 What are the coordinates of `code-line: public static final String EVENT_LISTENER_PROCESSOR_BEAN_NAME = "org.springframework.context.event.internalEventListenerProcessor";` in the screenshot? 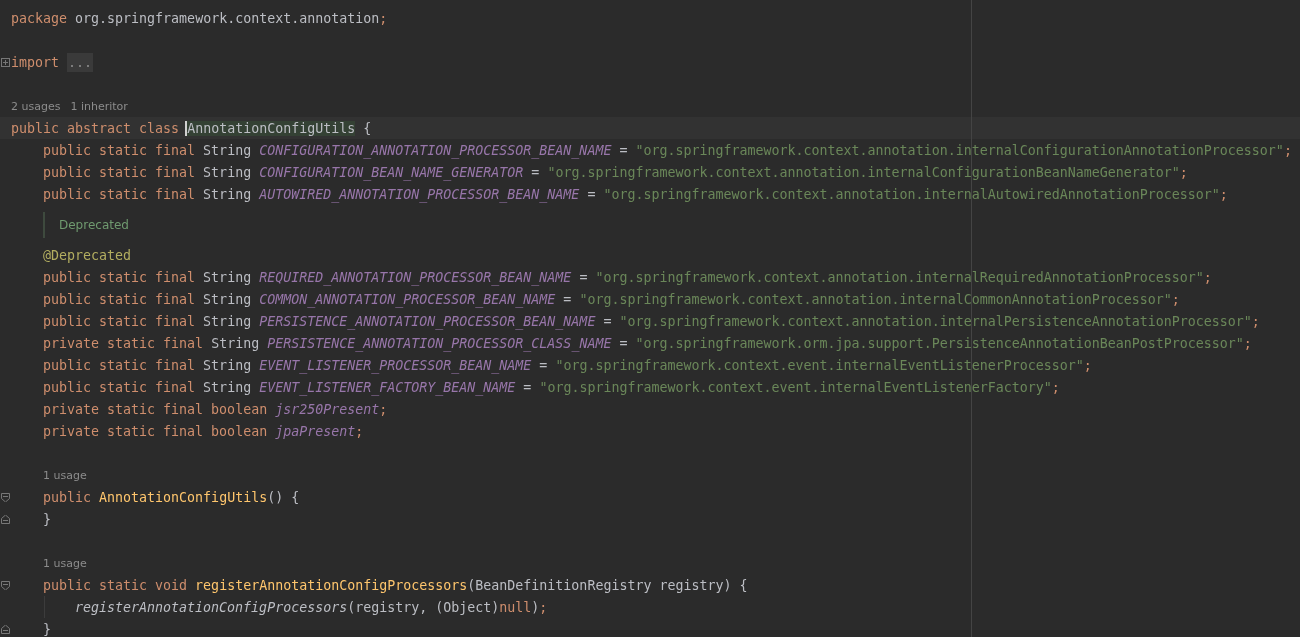 It's located at (567, 365).